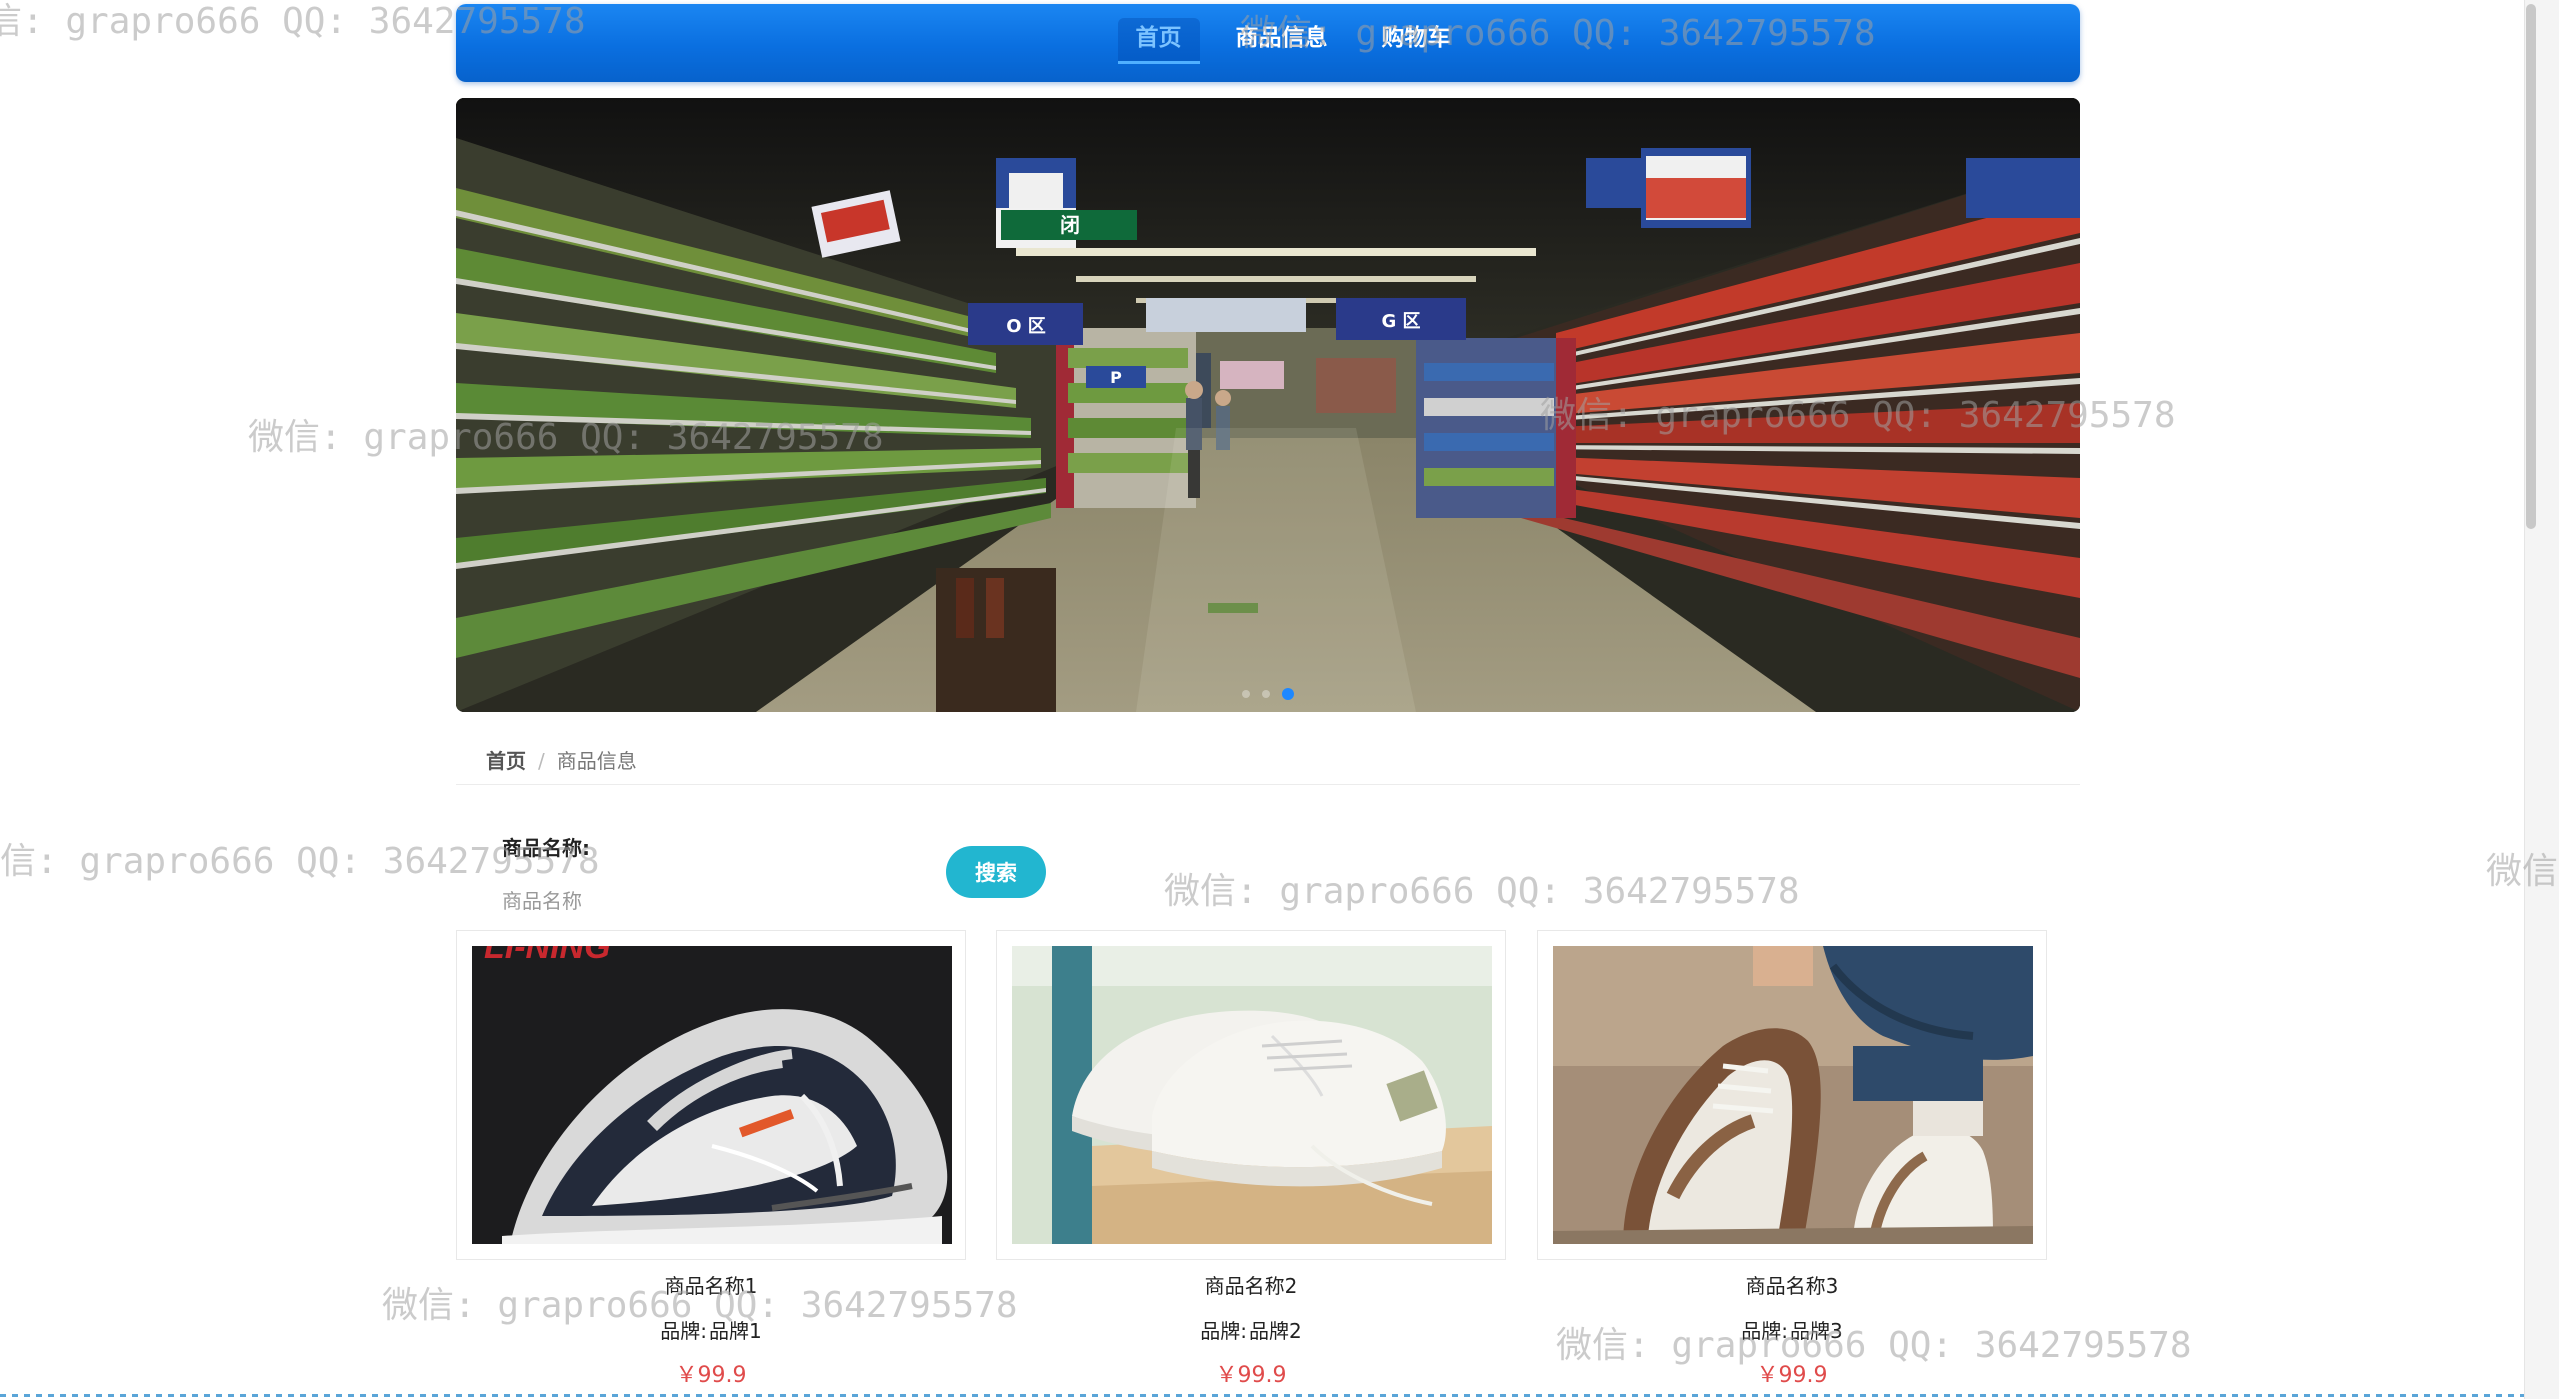 The height and width of the screenshot is (1399, 2559). I want to click on page-scrollbar, so click(2541, 699).